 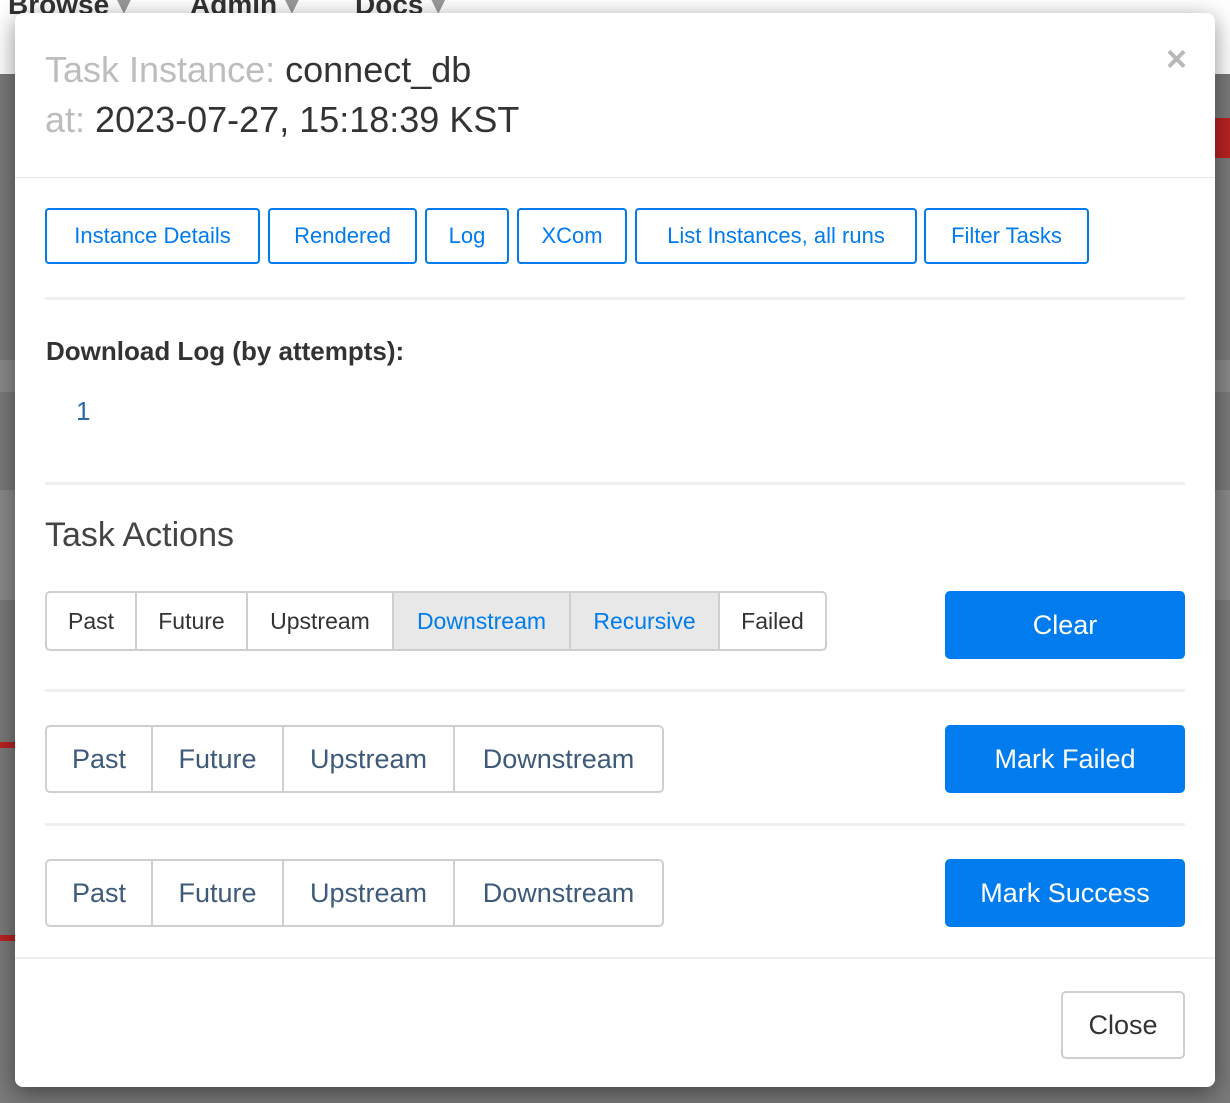 What do you see at coordinates (369, 759) in the screenshot?
I see `mark-failed-option-upstream: Upstream` at bounding box center [369, 759].